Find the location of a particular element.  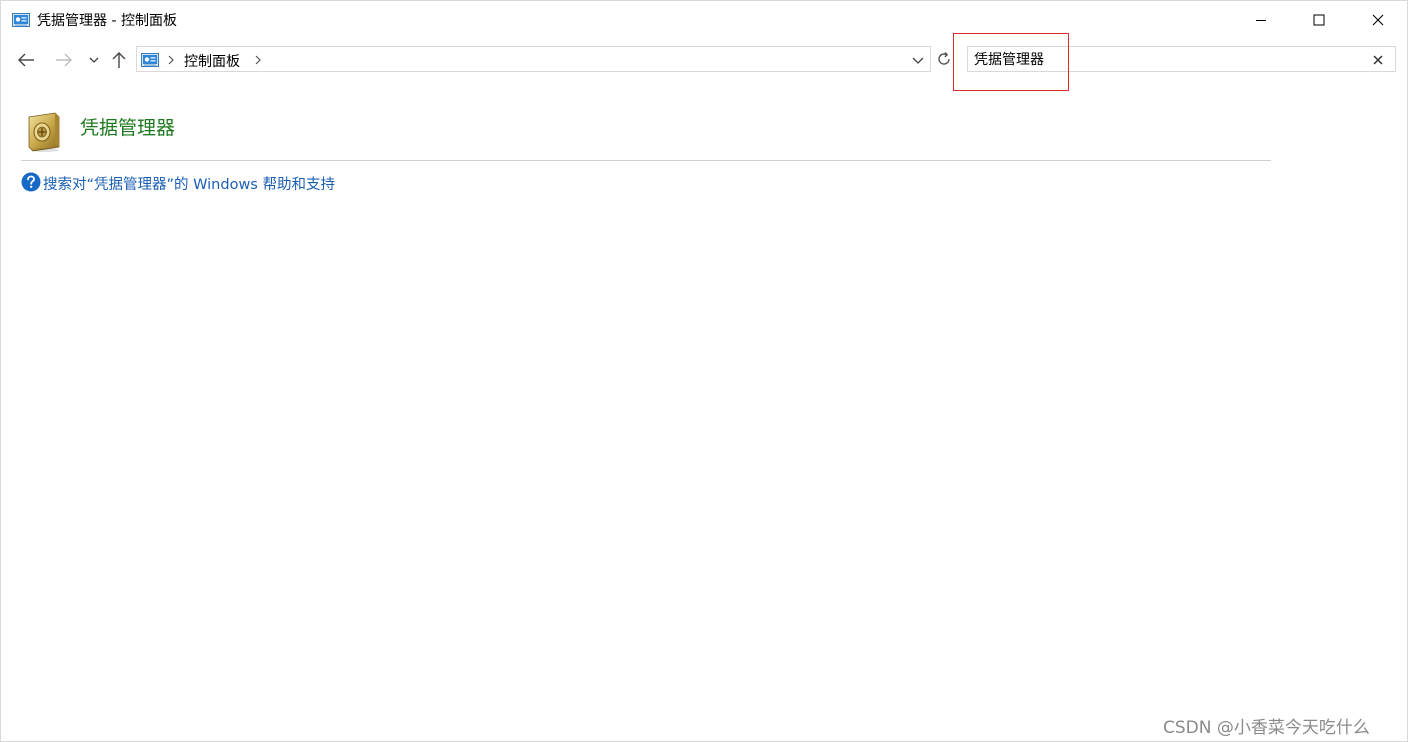

divider is located at coordinates (646, 160).